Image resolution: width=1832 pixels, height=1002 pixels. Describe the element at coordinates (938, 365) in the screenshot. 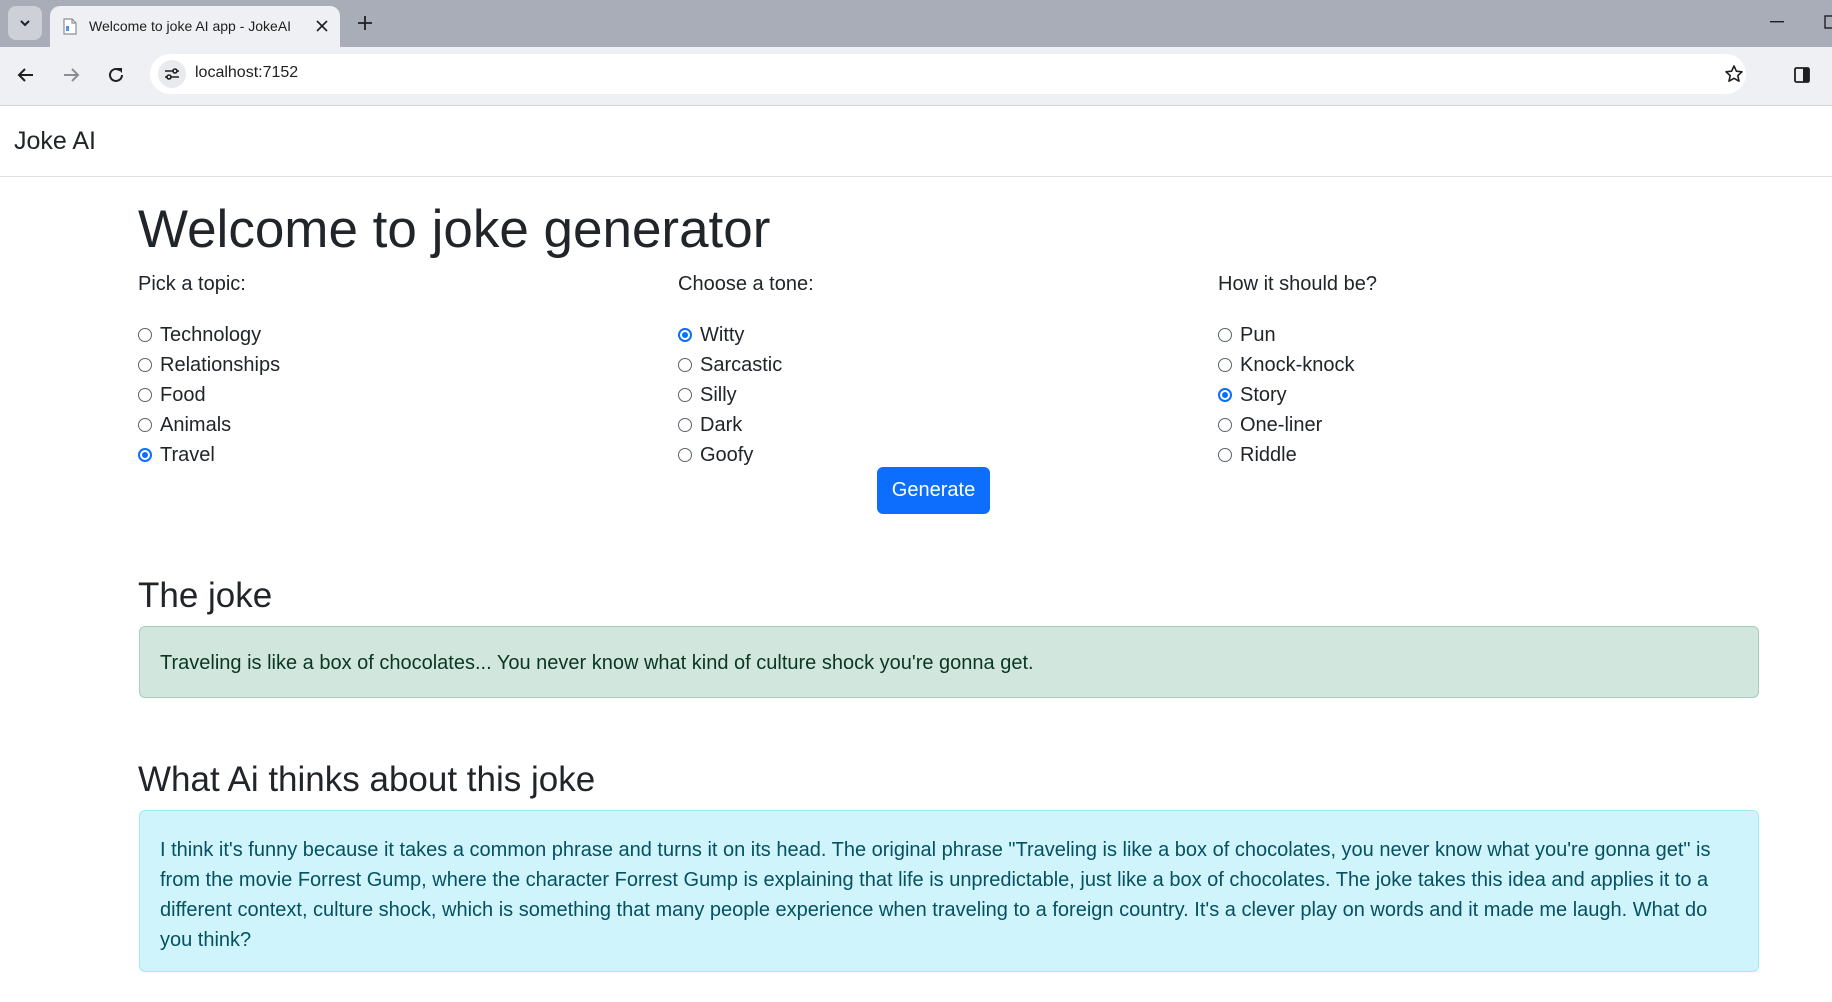

I see `tone-option-sarcastic: Sarcastic` at that location.